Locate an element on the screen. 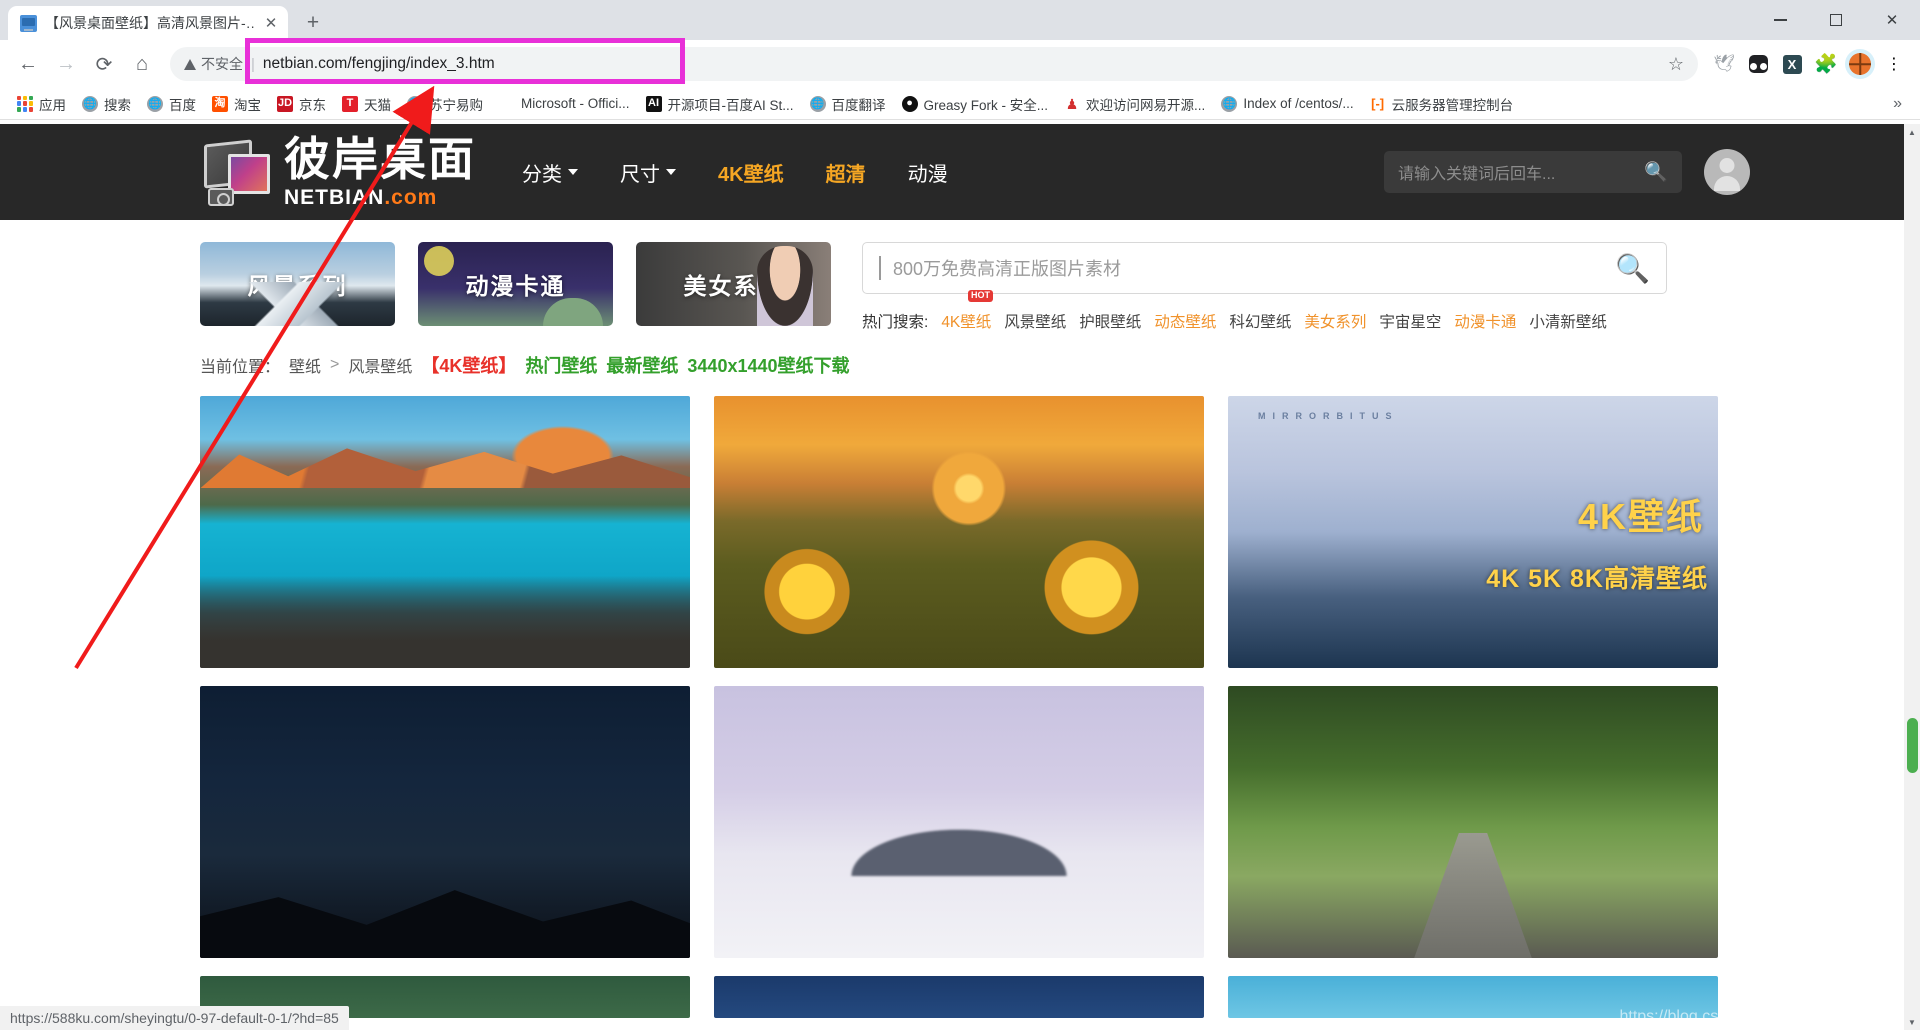 The image size is (1920, 1030). new-tab-button: + is located at coordinates (313, 23).